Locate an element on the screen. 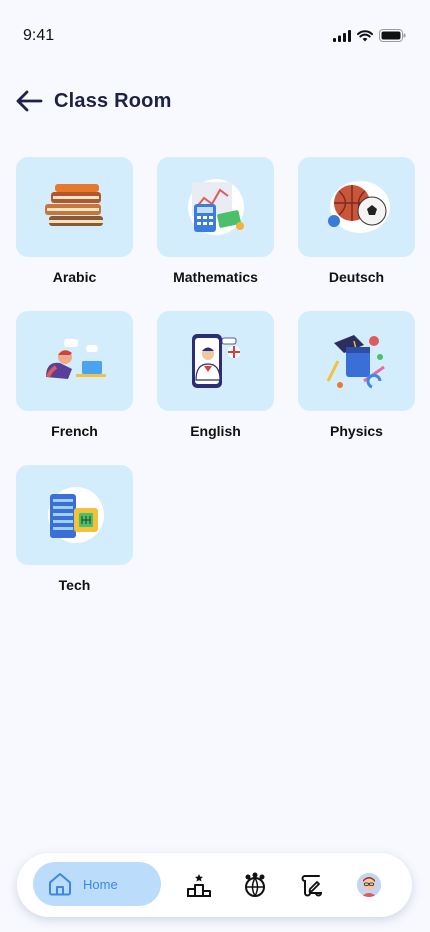 The width and height of the screenshot is (430, 932). nav-community-button is located at coordinates (255, 885).